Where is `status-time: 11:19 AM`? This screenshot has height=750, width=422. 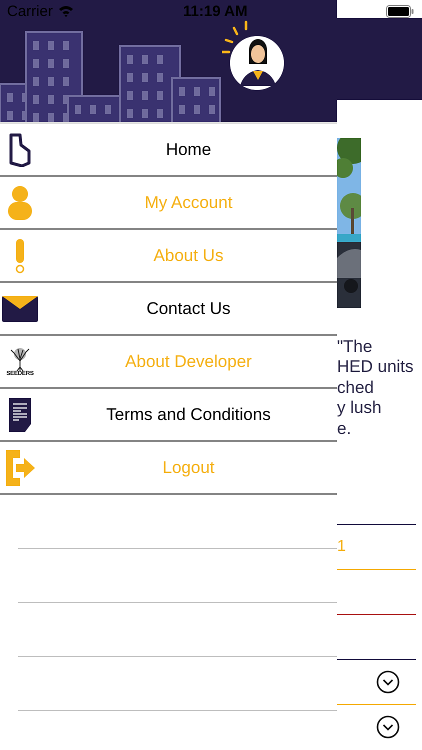
status-time: 11:19 AM is located at coordinates (215, 11).